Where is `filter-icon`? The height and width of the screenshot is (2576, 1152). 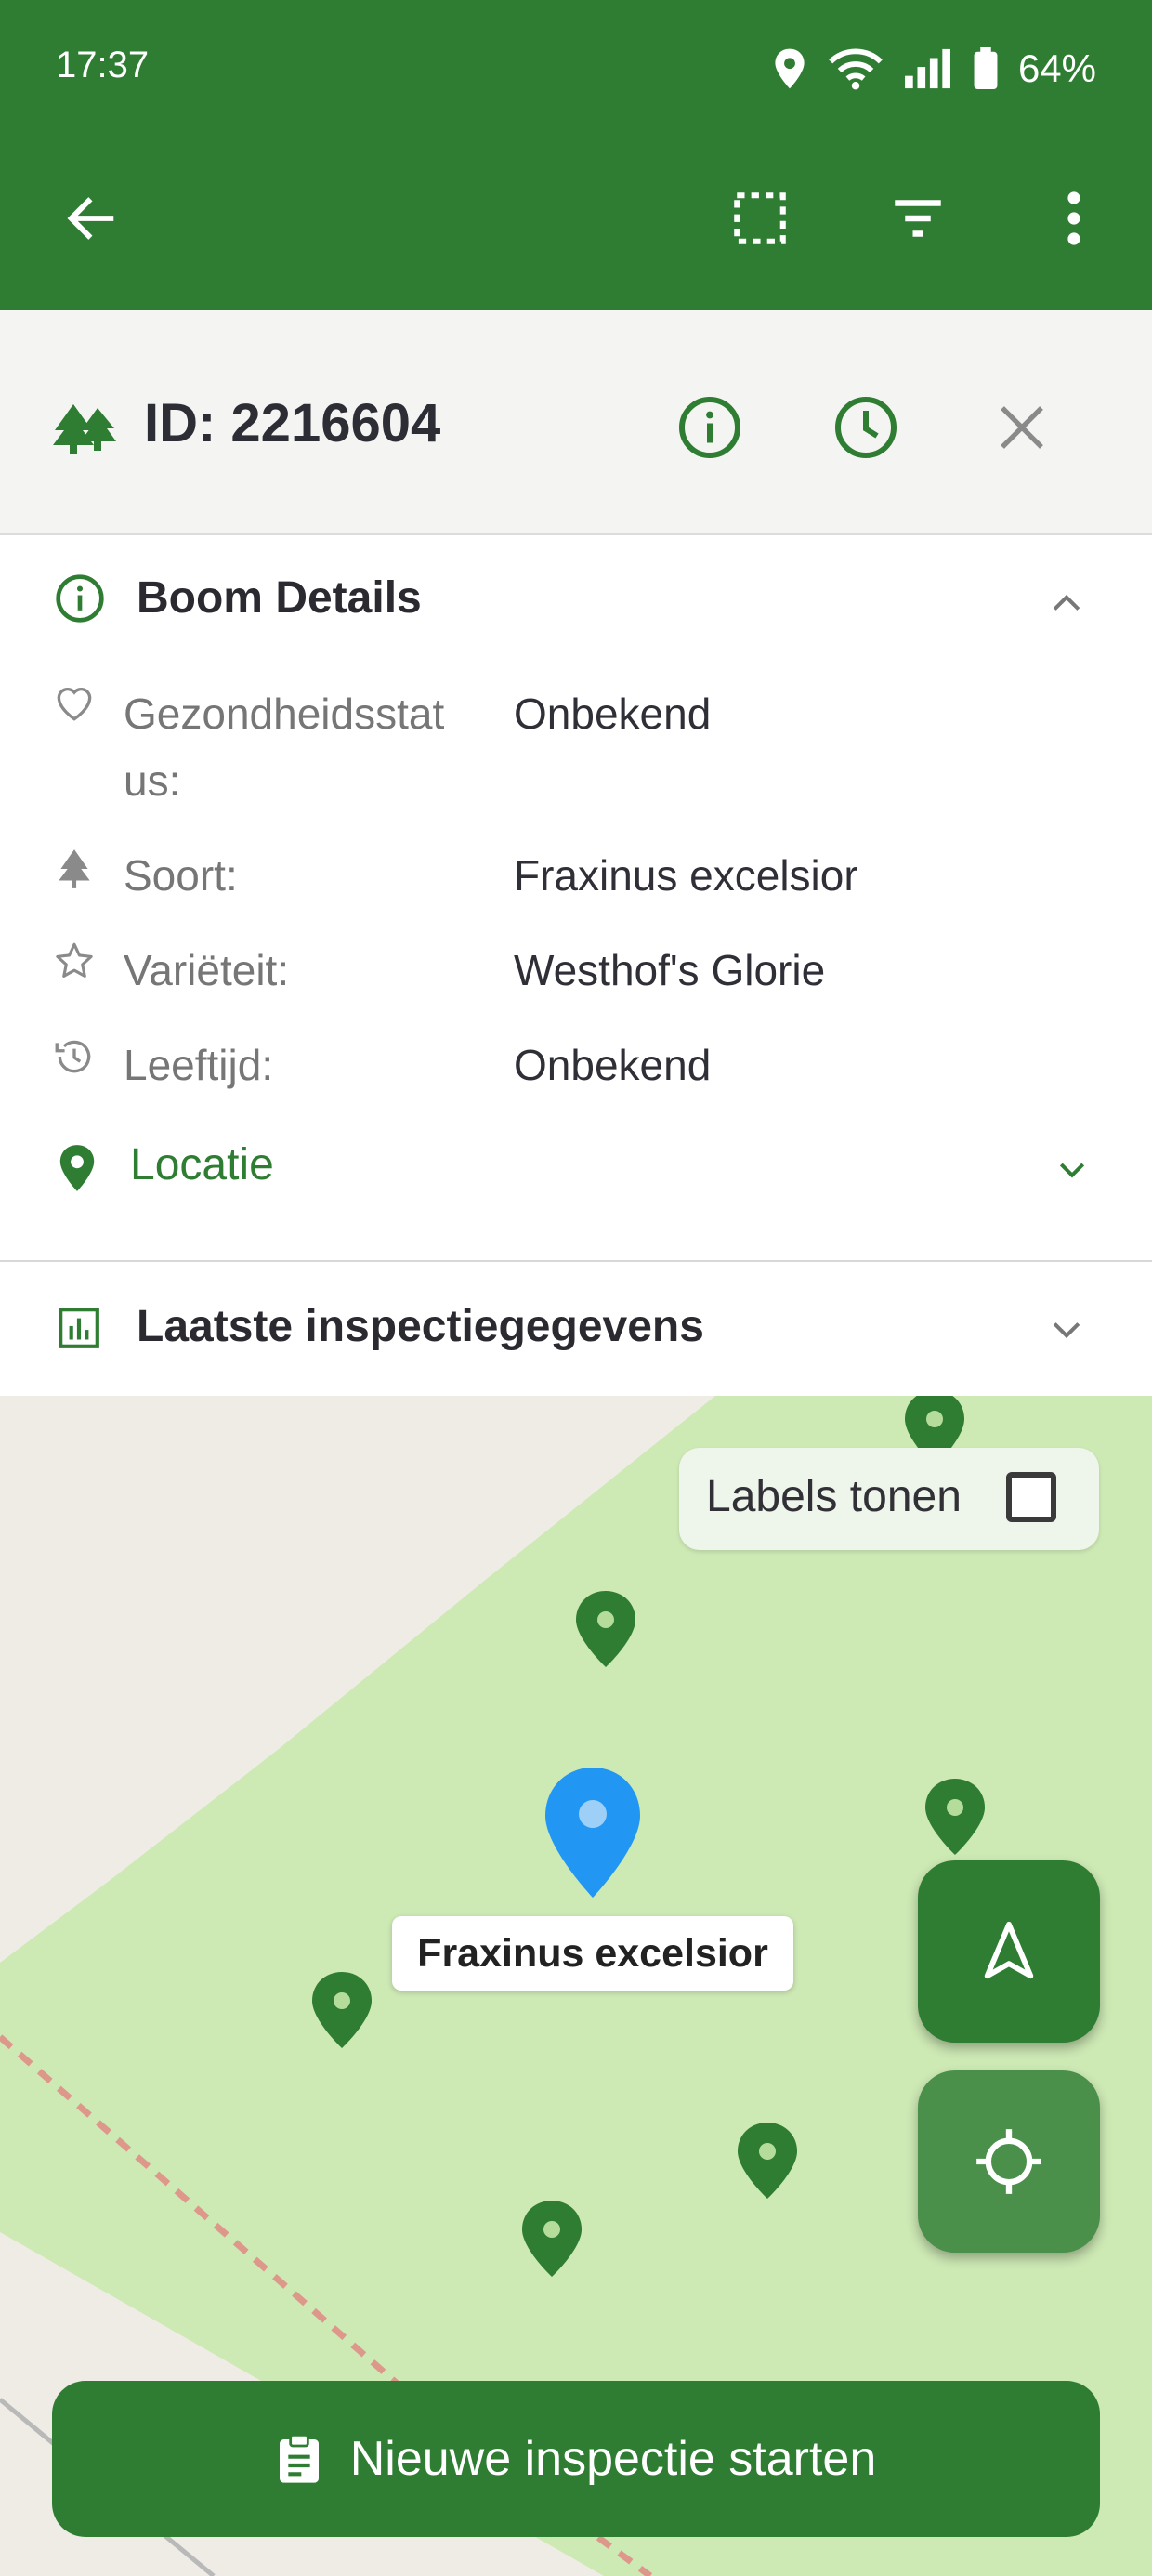
filter-icon is located at coordinates (918, 218).